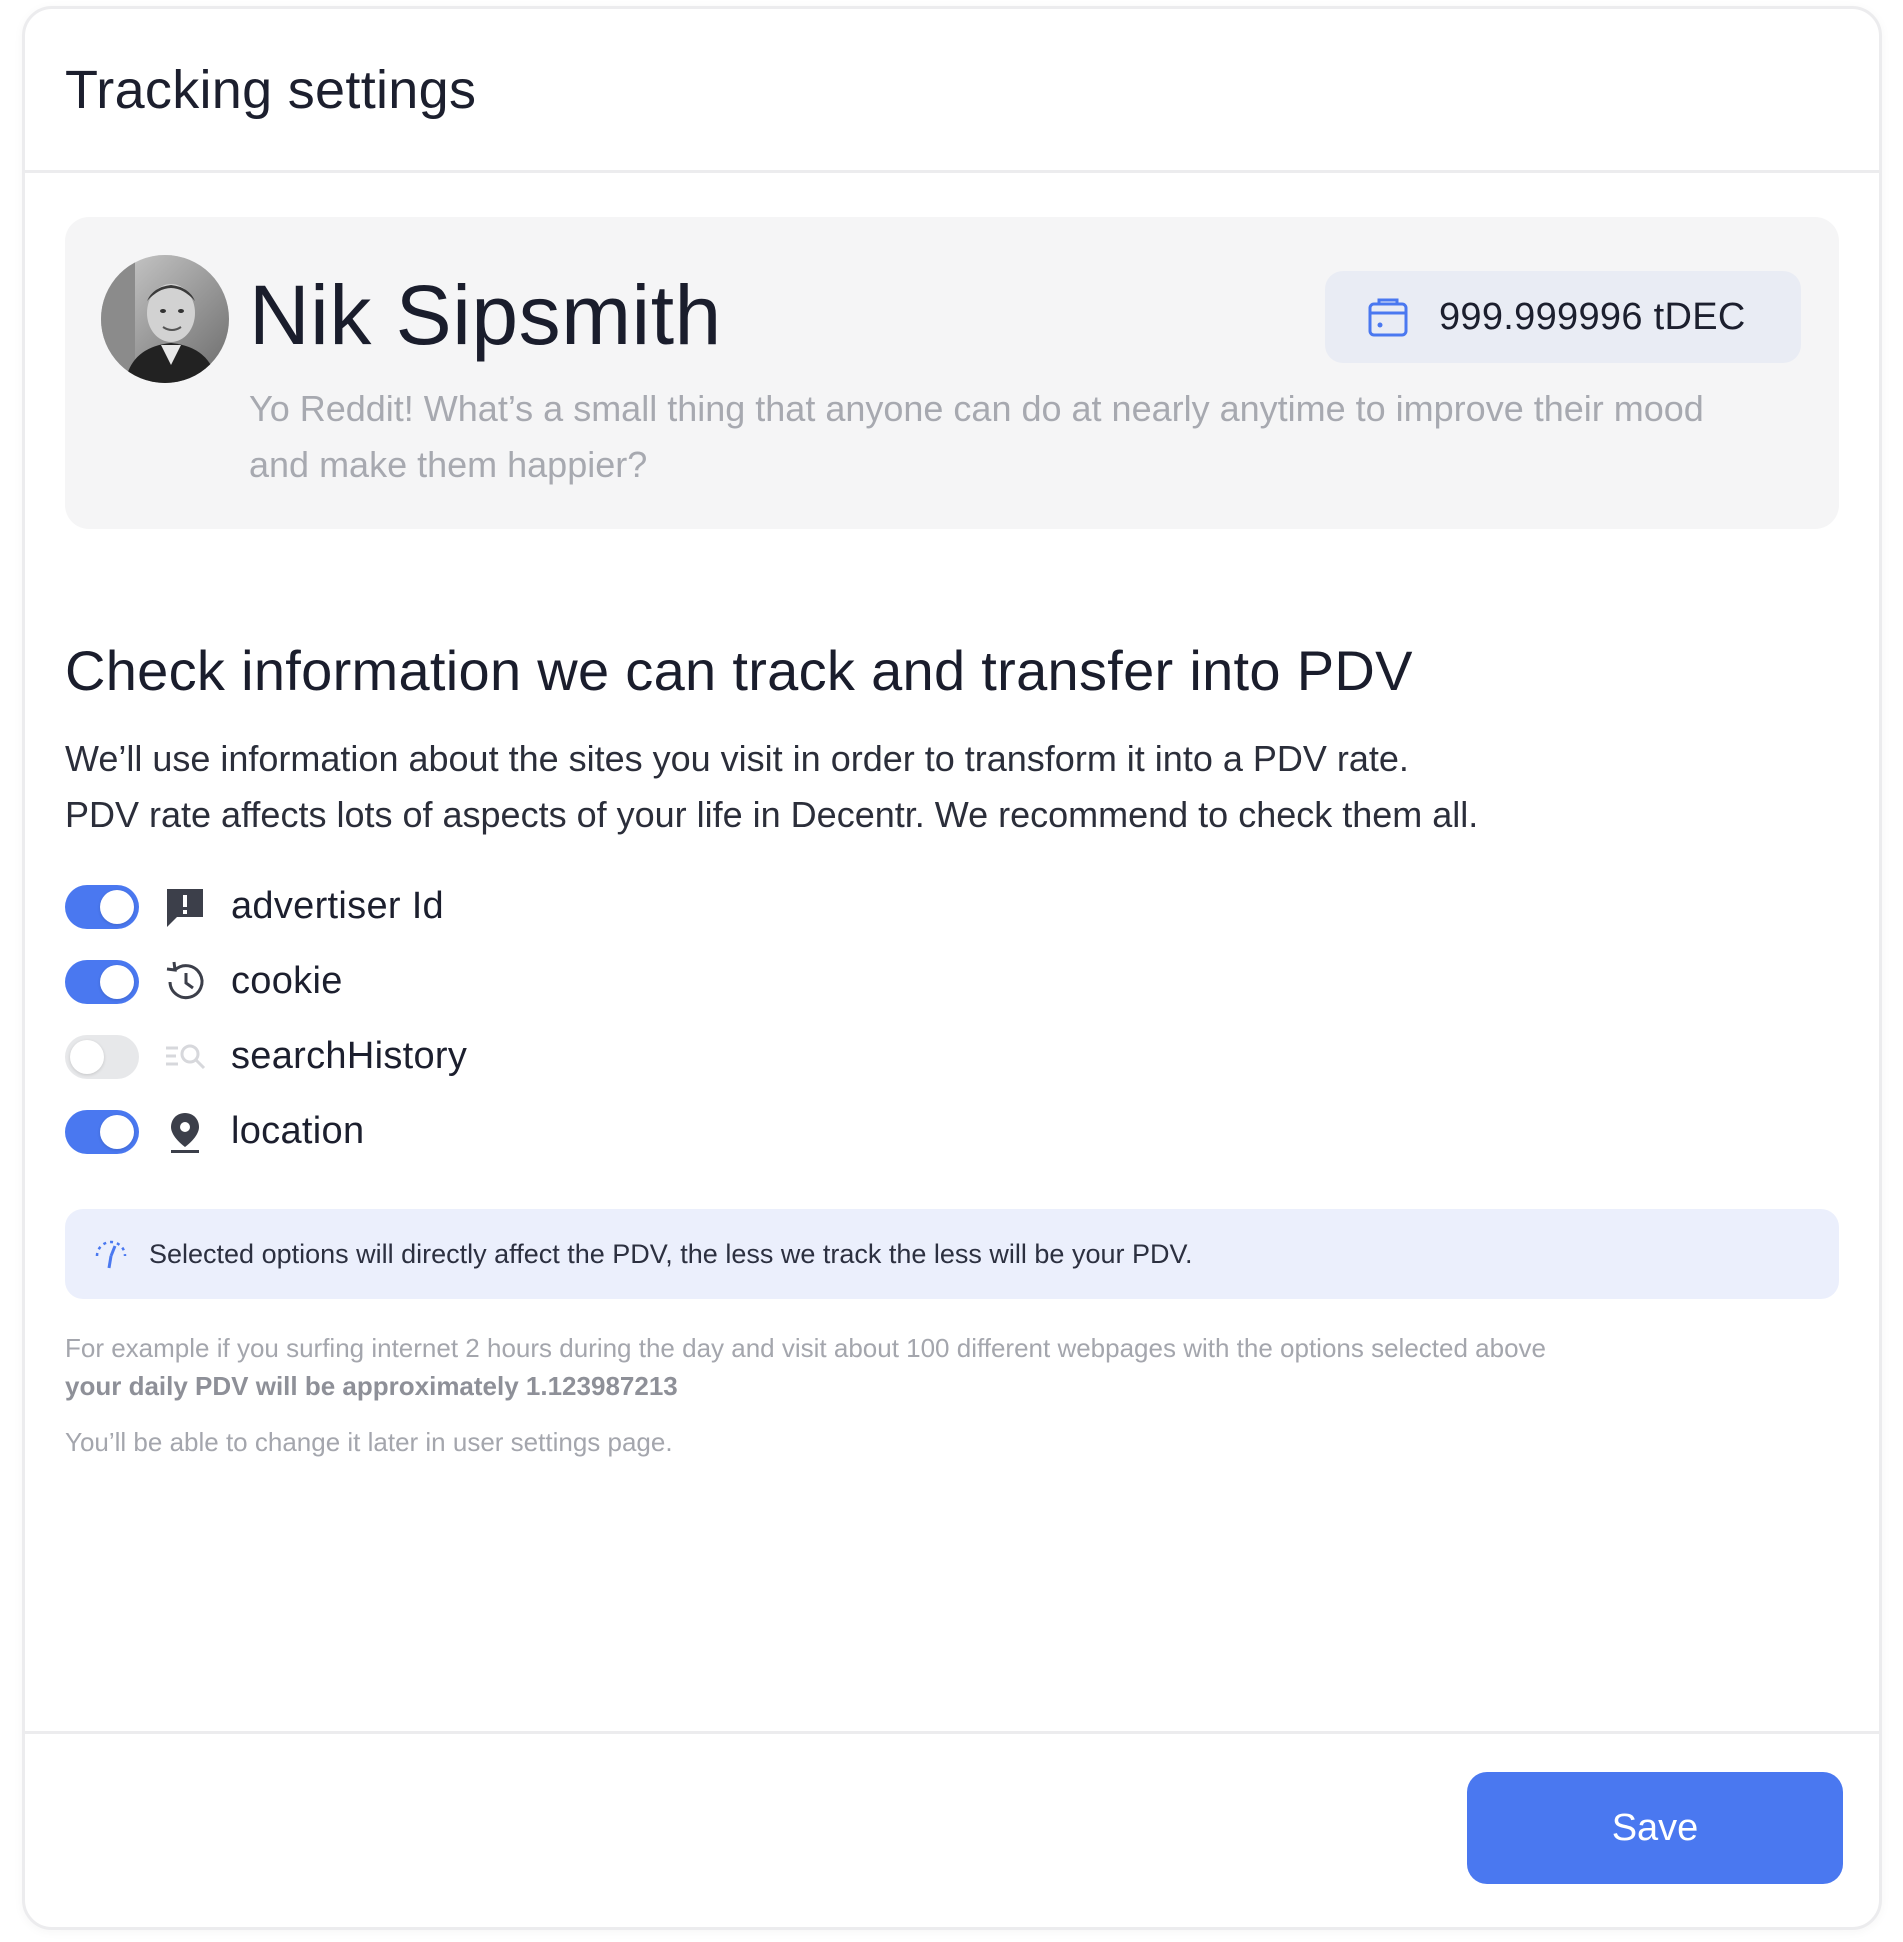  What do you see at coordinates (111, 1254) in the screenshot?
I see `pdv-gauge-icon` at bounding box center [111, 1254].